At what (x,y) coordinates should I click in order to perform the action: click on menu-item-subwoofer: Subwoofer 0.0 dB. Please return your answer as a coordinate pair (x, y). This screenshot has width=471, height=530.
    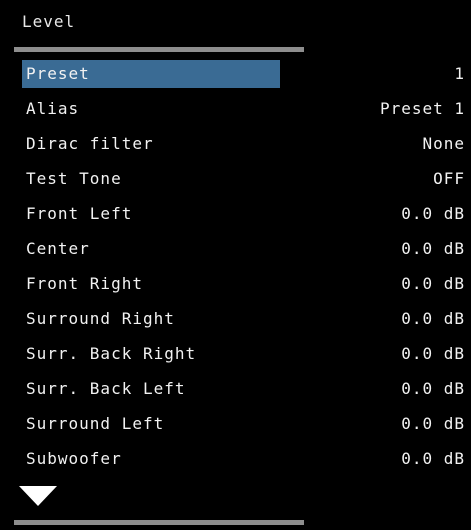
    Looking at the image, I should click on (235, 462).